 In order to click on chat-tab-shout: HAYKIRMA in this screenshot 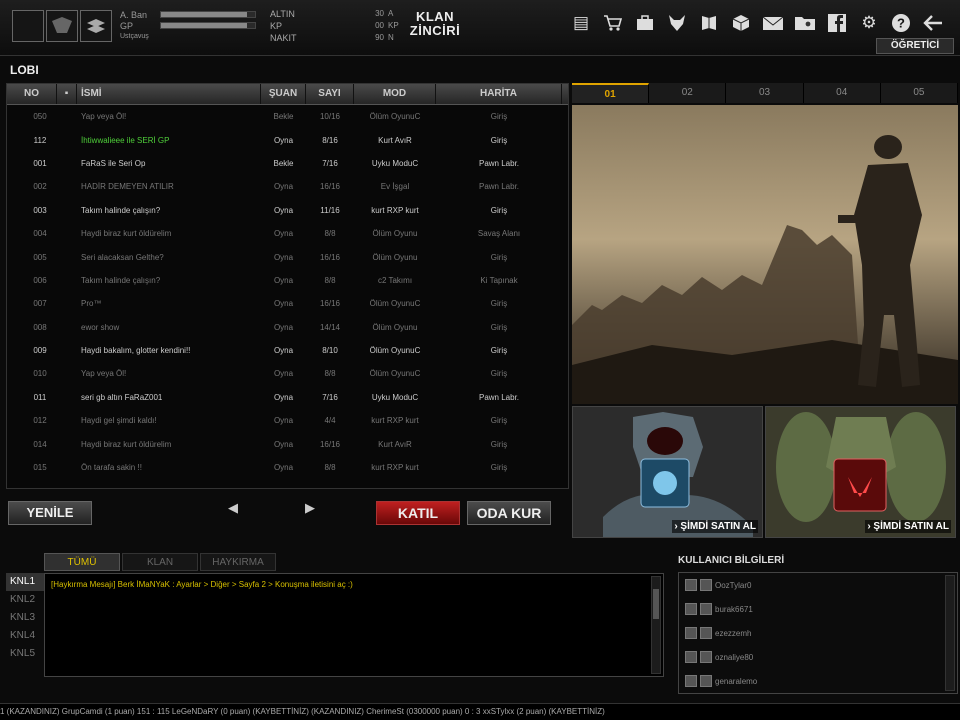, I will do `click(238, 562)`.